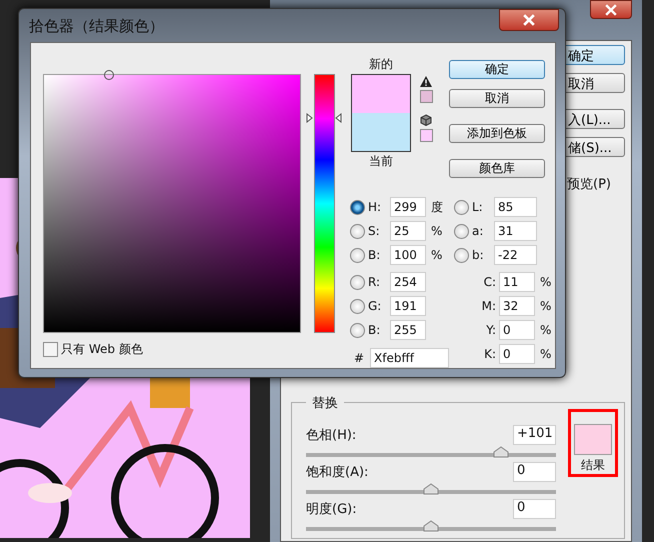  Describe the element at coordinates (331, 435) in the screenshot. I see `slider-label: 色相(H):` at that location.